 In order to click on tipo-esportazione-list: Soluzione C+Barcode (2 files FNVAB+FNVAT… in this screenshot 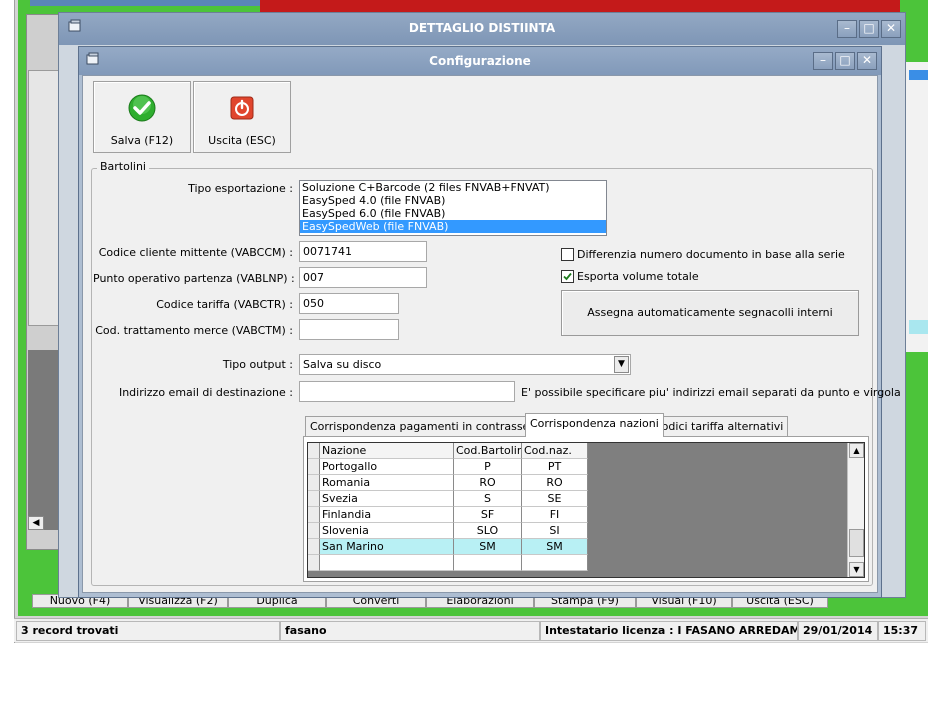, I will do `click(453, 208)`.